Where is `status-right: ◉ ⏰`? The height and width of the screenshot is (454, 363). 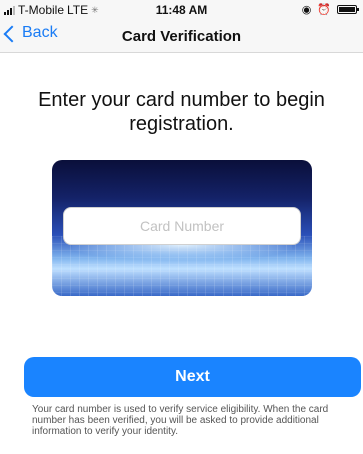 status-right: ◉ ⏰ is located at coordinates (330, 9).